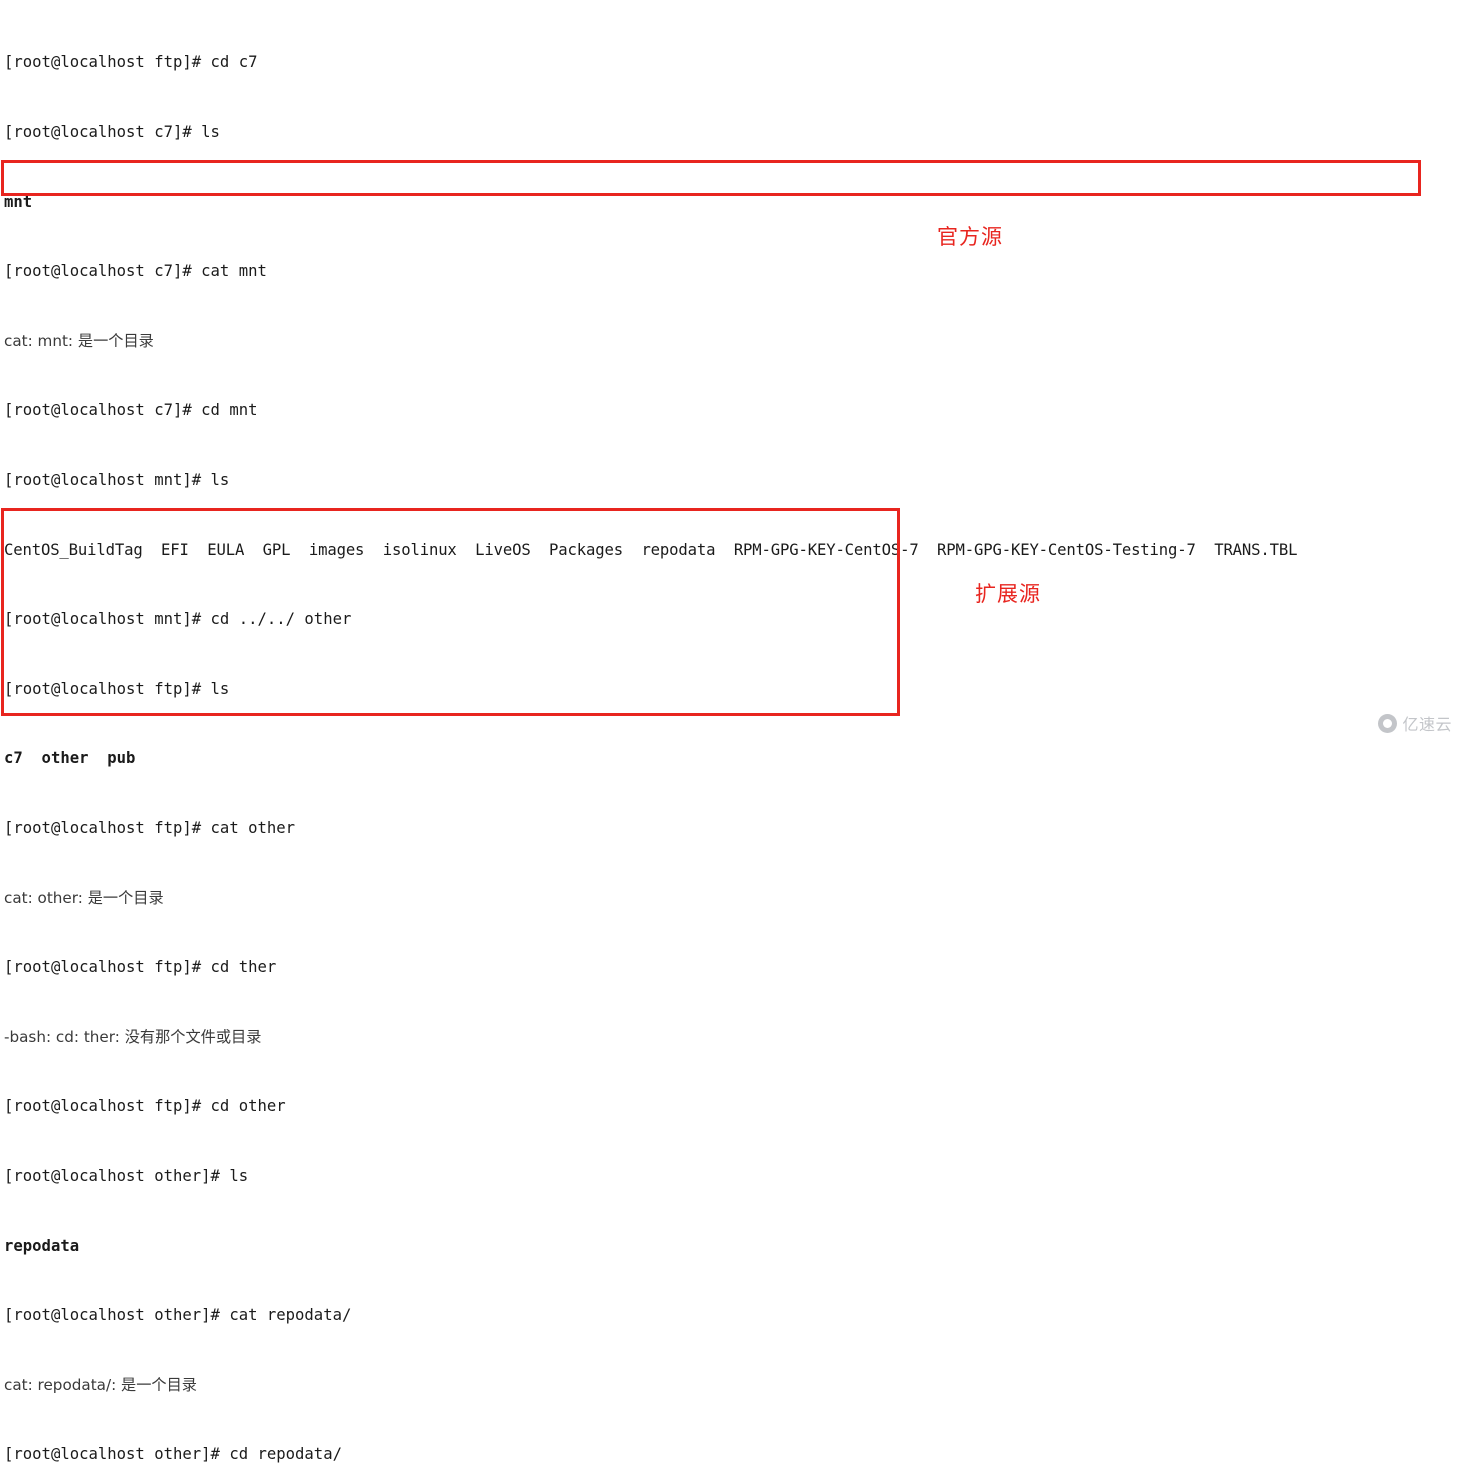  I want to click on terminal-line-error: cat: repodata/: 是一个目录, so click(100, 1384).